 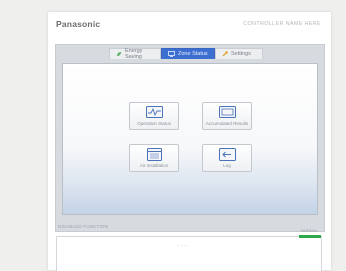 I want to click on tab-label: Settings, so click(x=241, y=54).